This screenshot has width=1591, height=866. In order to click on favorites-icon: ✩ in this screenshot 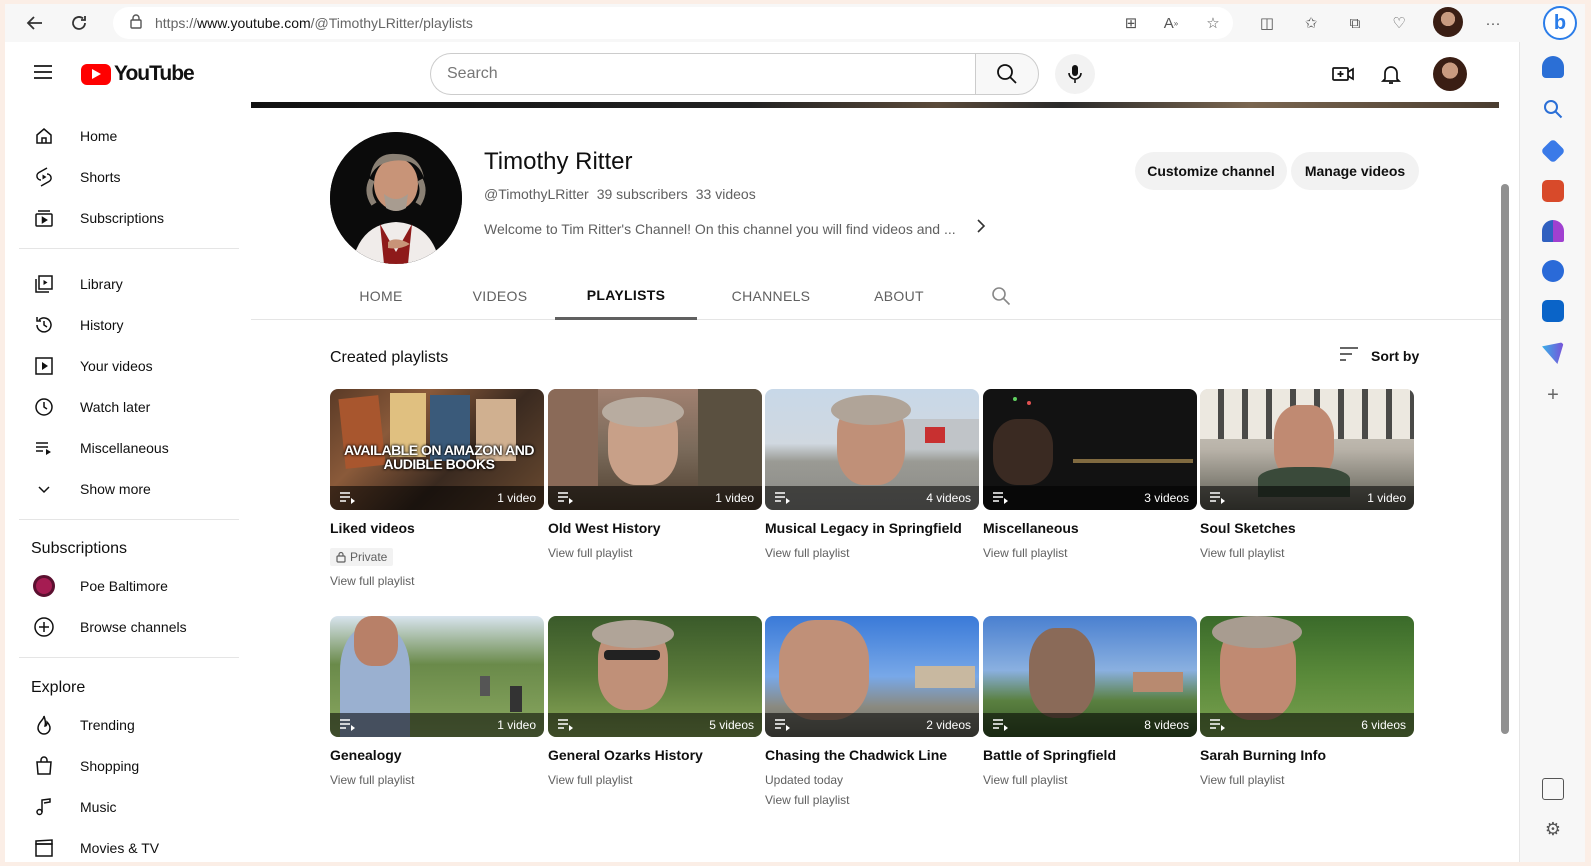, I will do `click(1311, 23)`.